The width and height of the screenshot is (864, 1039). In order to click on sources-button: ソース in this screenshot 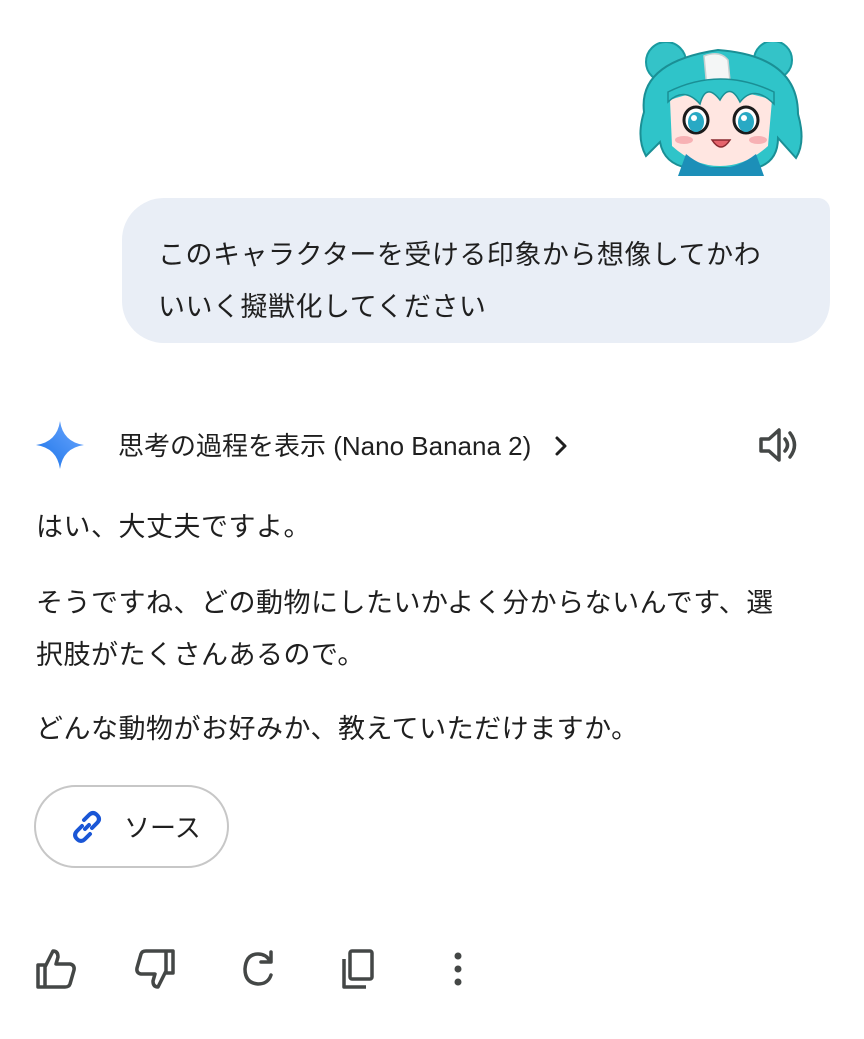, I will do `click(131, 826)`.